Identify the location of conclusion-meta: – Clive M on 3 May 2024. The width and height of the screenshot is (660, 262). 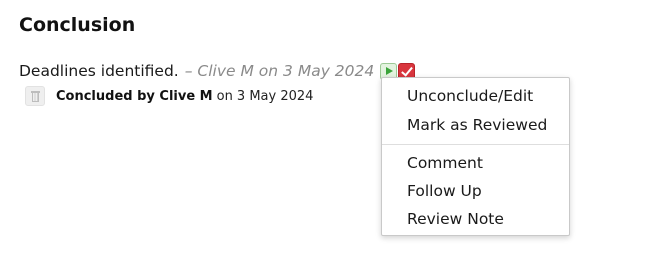
(279, 71).